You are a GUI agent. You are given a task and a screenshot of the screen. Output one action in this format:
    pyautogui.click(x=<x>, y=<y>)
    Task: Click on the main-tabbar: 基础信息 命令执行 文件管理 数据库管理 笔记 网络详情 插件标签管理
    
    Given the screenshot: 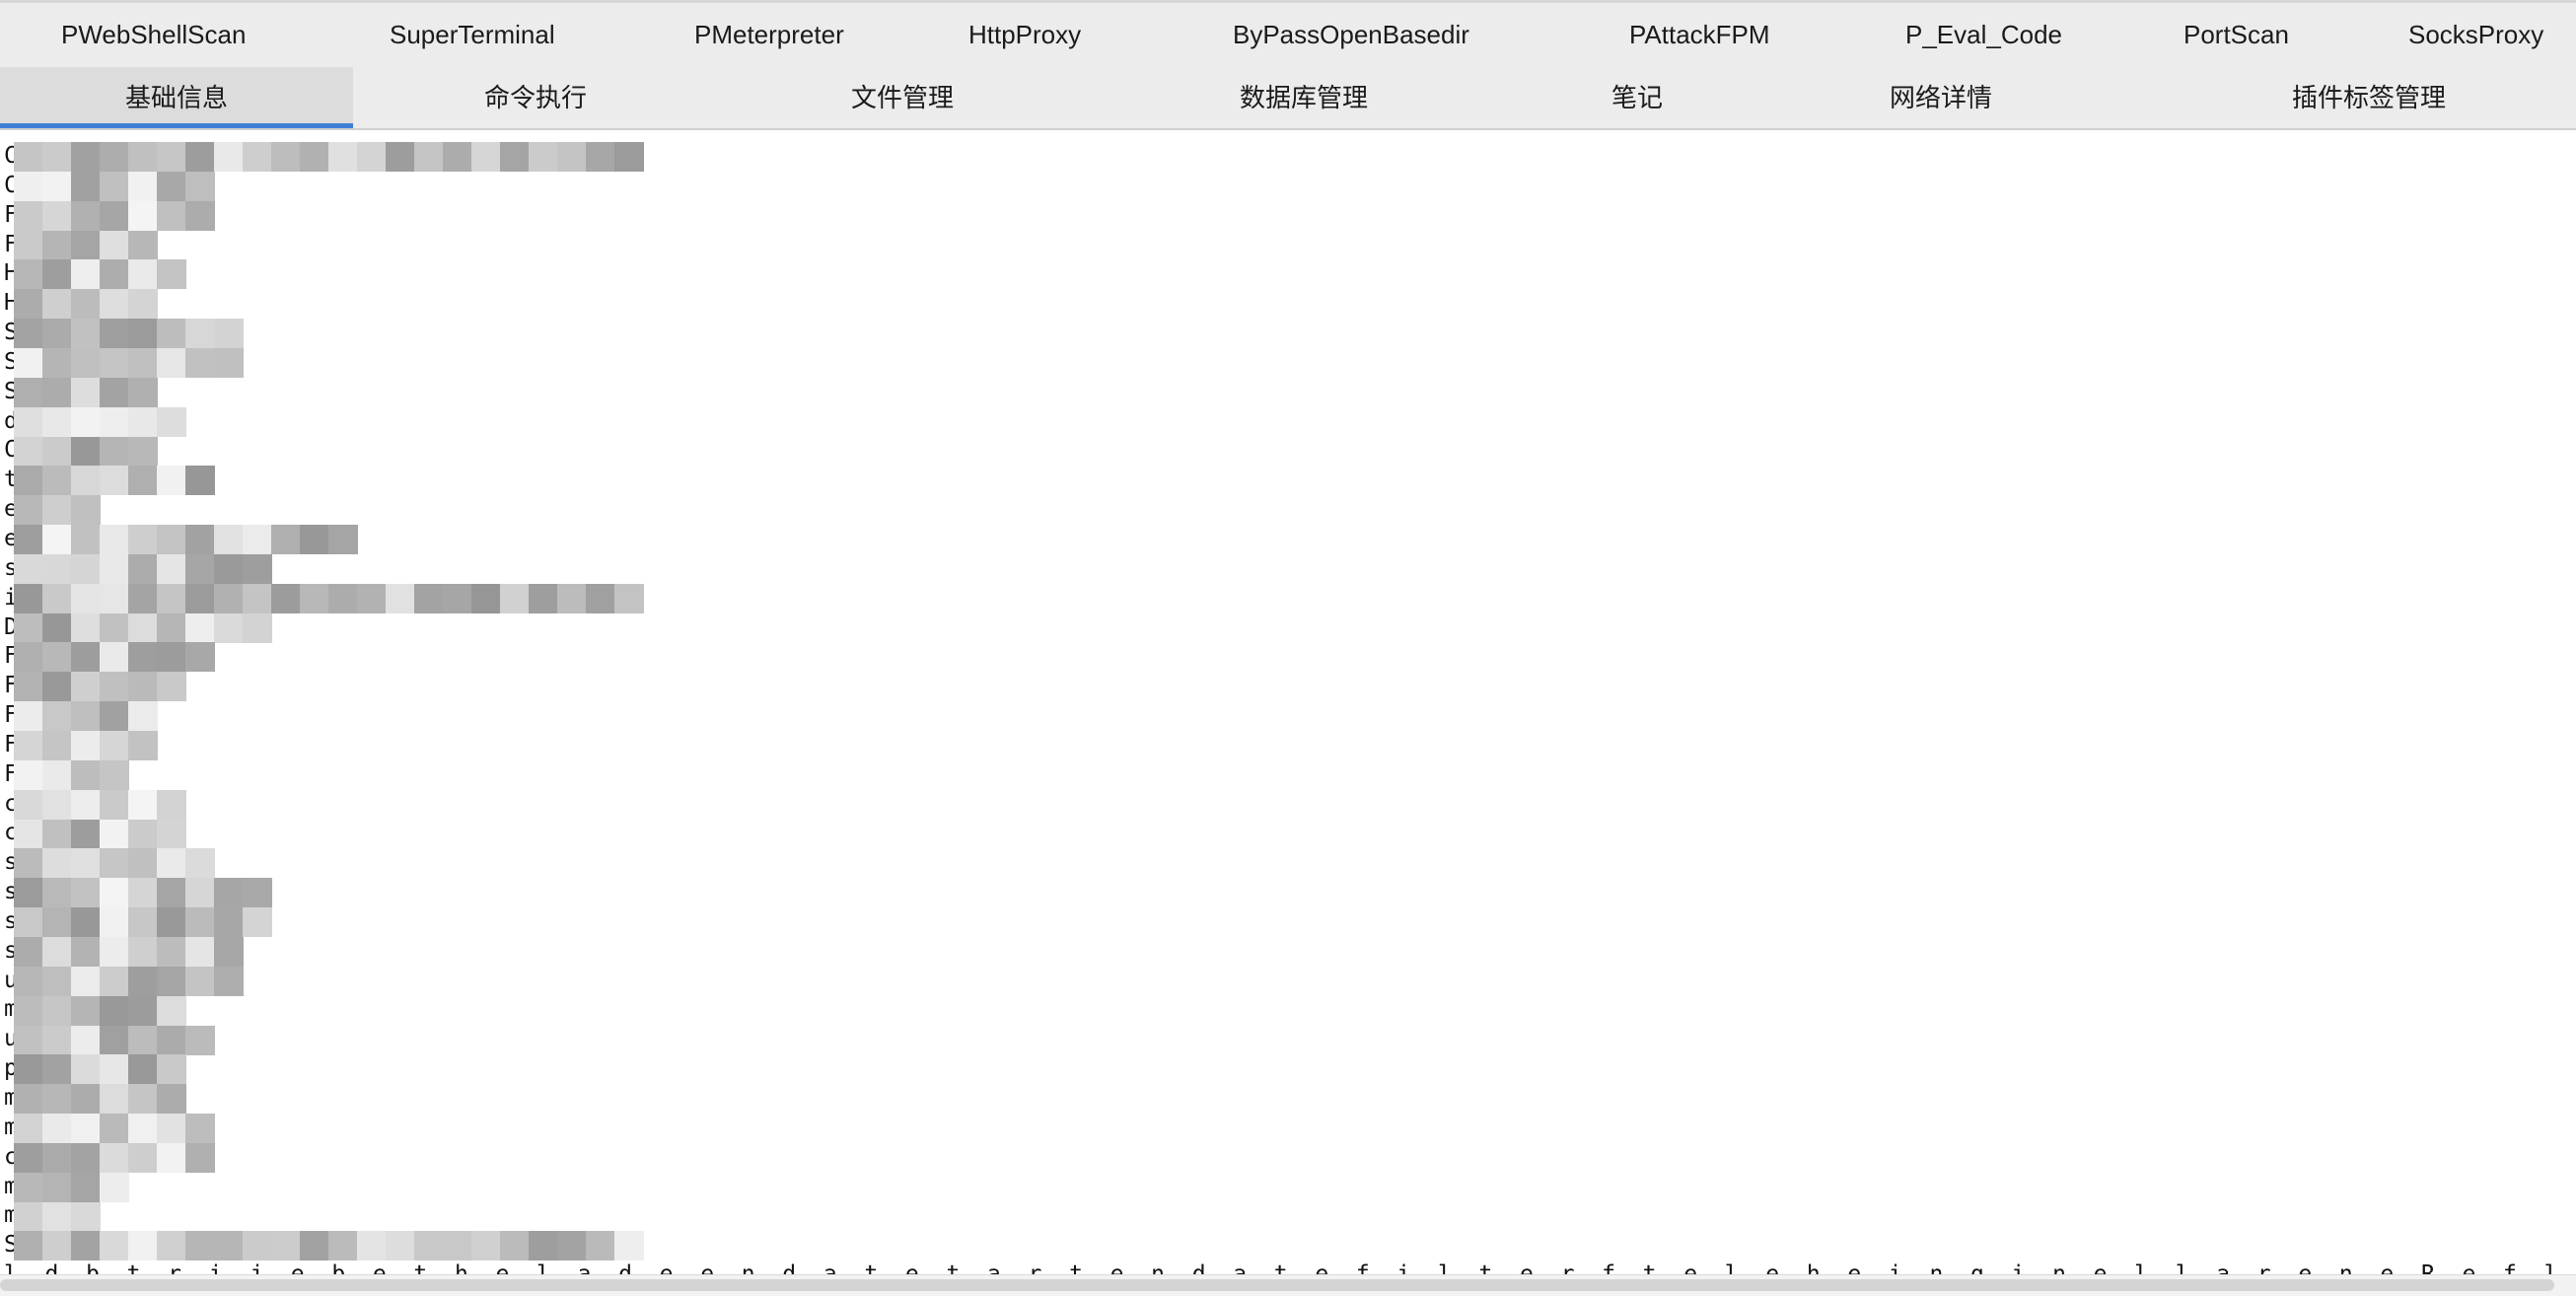 What is the action you would take?
    pyautogui.click(x=1288, y=98)
    